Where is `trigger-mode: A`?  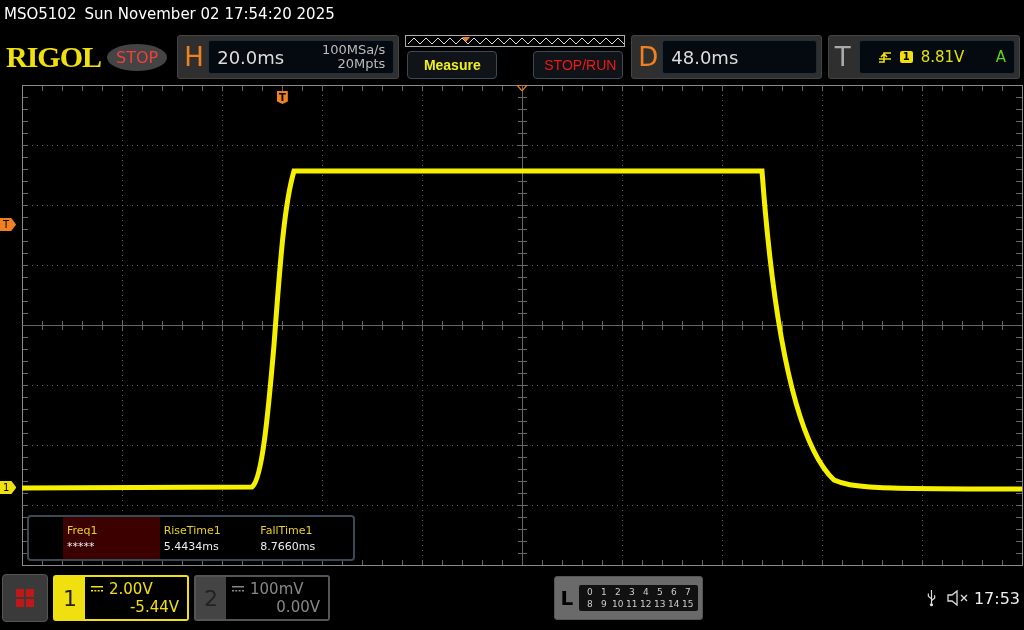
trigger-mode: A is located at coordinates (1000, 57).